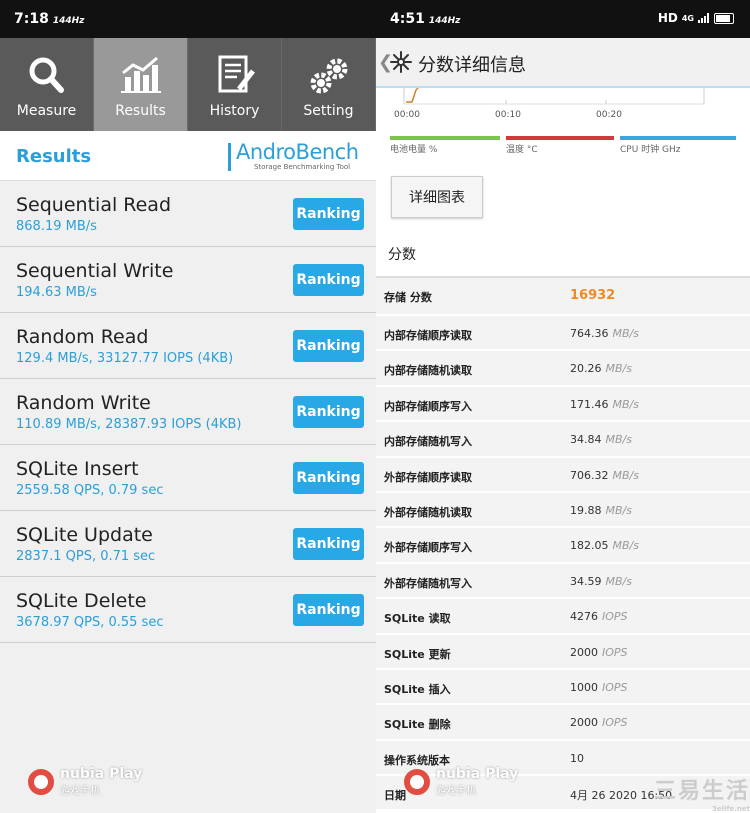  I want to click on legend-swatch-temp, so click(560, 138).